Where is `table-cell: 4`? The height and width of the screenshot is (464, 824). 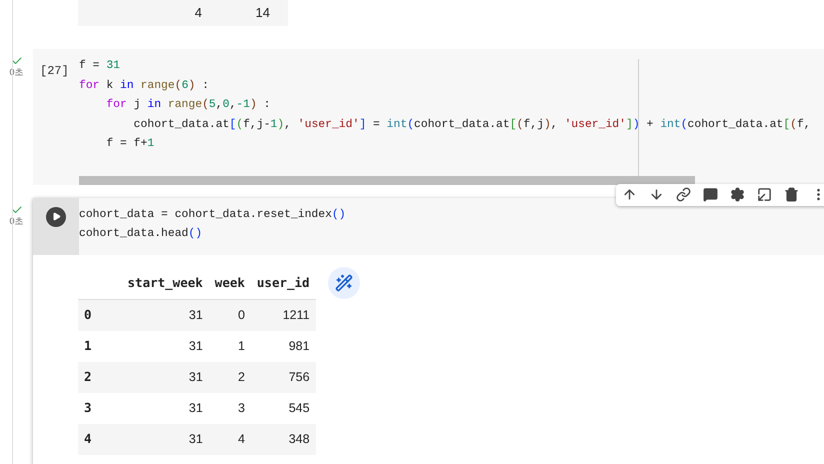
table-cell: 4 is located at coordinates (241, 439).